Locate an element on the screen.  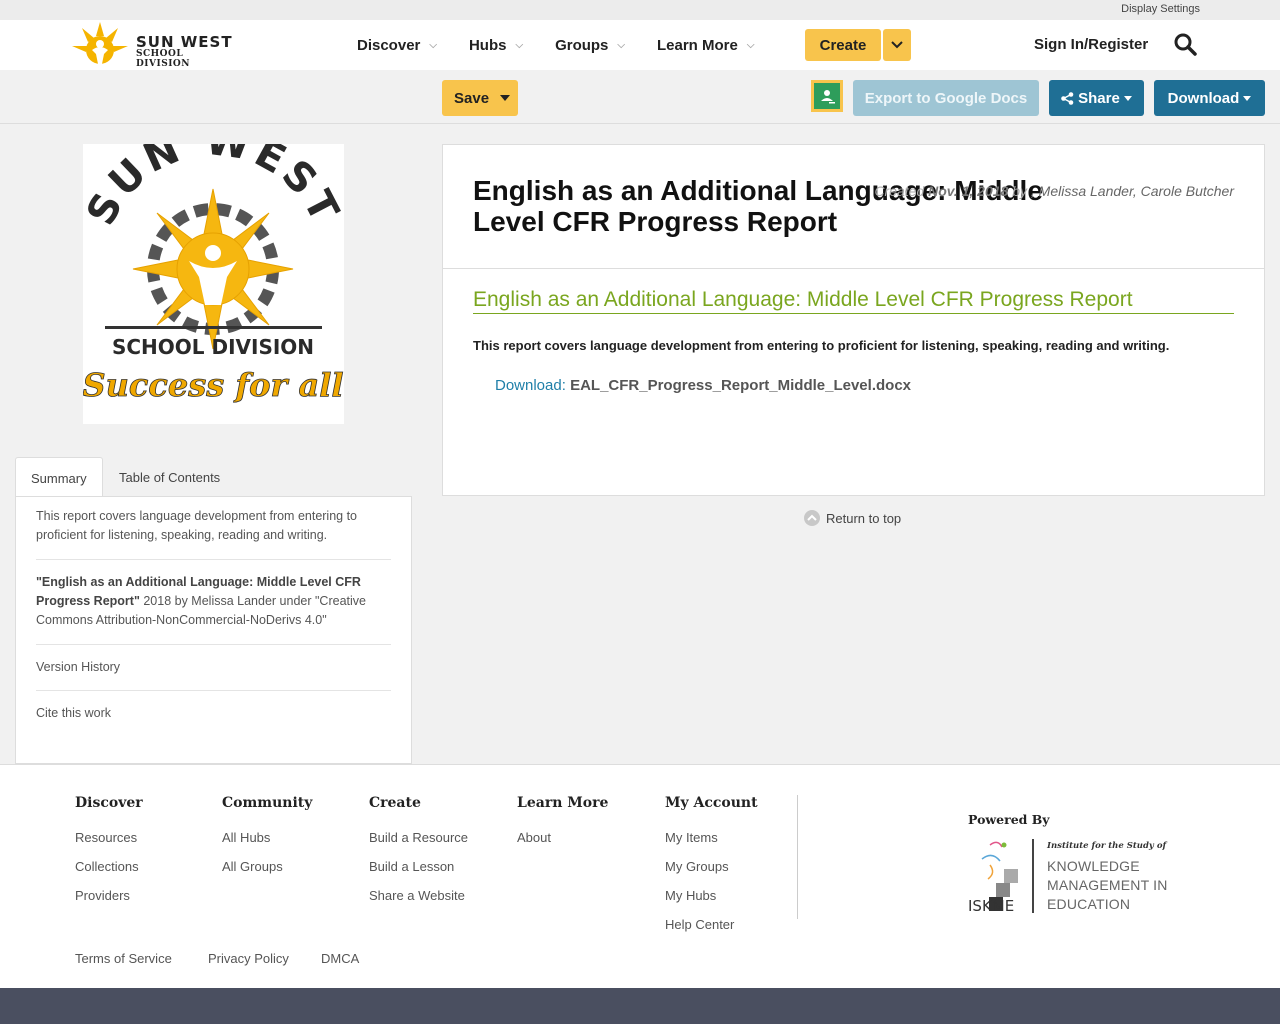
powered-by-label: Powered By is located at coordinates (1009, 819).